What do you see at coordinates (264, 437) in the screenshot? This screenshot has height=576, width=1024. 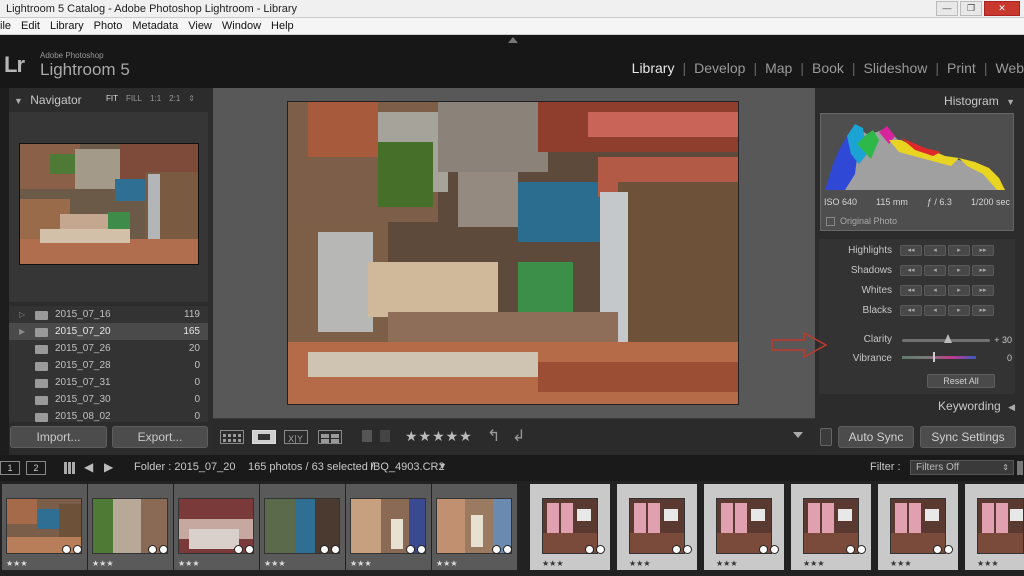 I see `loupe-view-icon` at bounding box center [264, 437].